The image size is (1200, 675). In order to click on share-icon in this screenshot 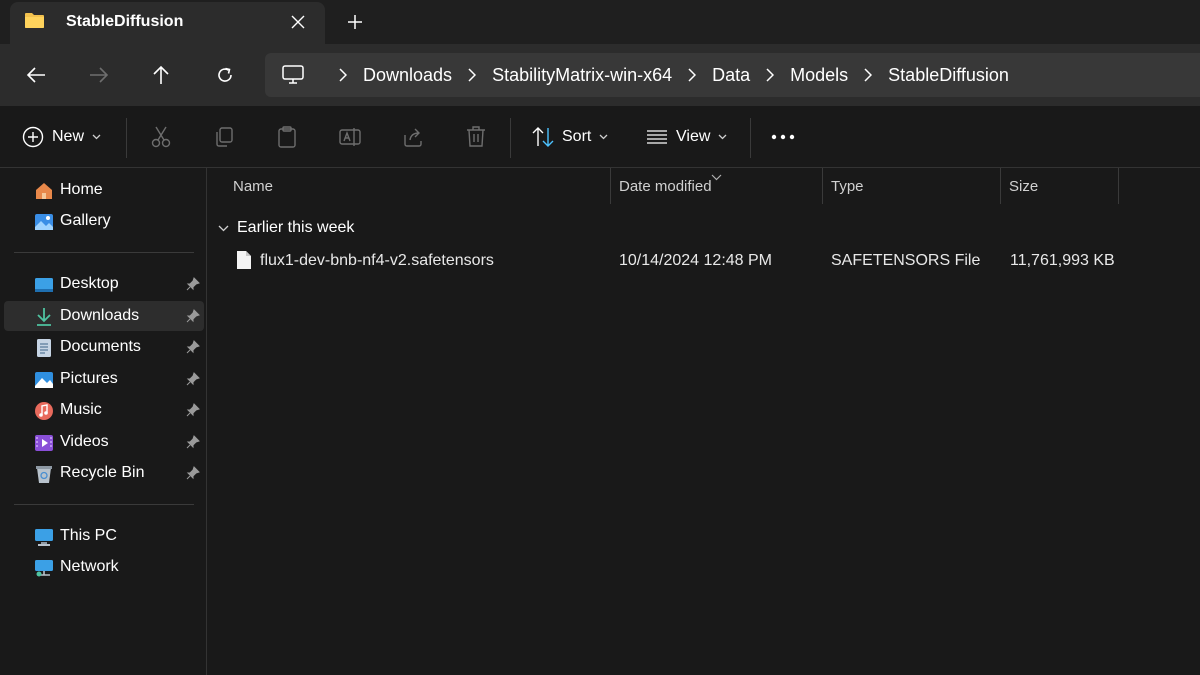, I will do `click(413, 137)`.